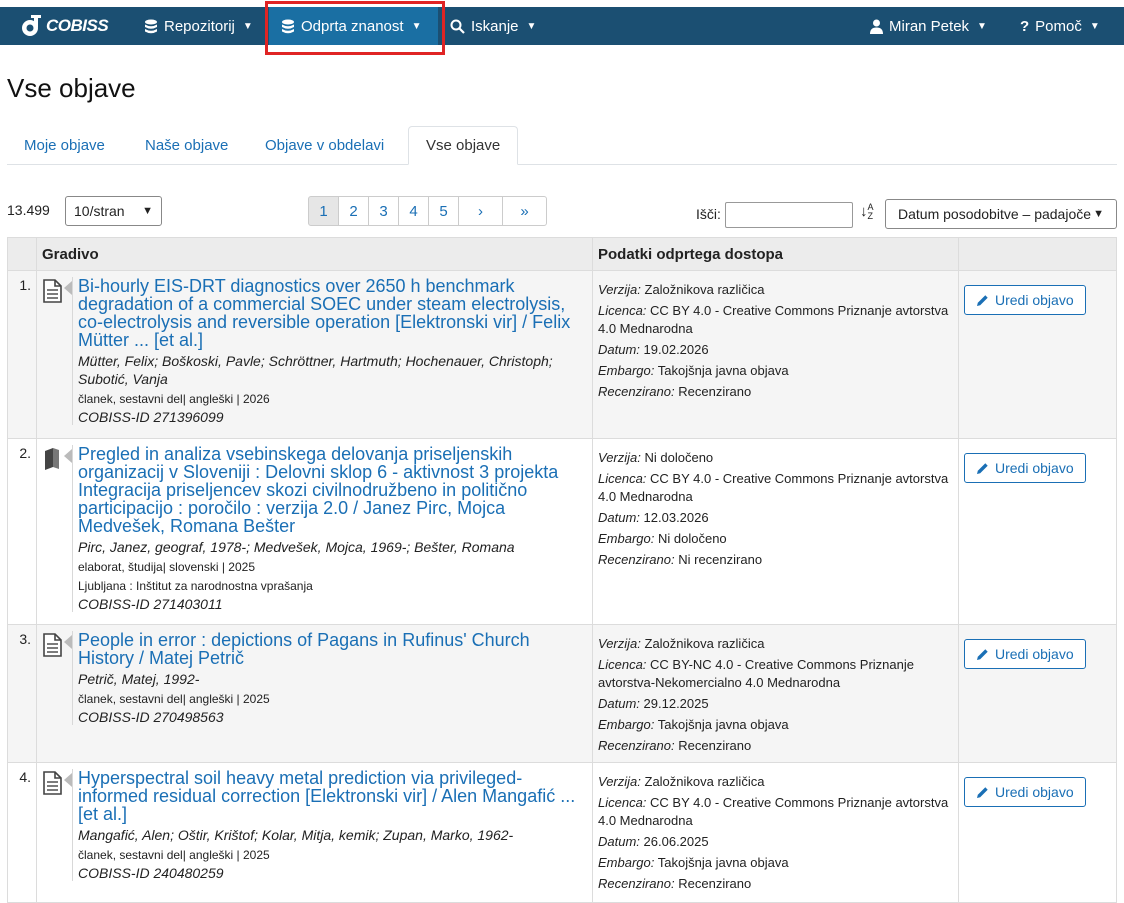 The image size is (1124, 903). I want to click on last-page-button: », so click(524, 211).